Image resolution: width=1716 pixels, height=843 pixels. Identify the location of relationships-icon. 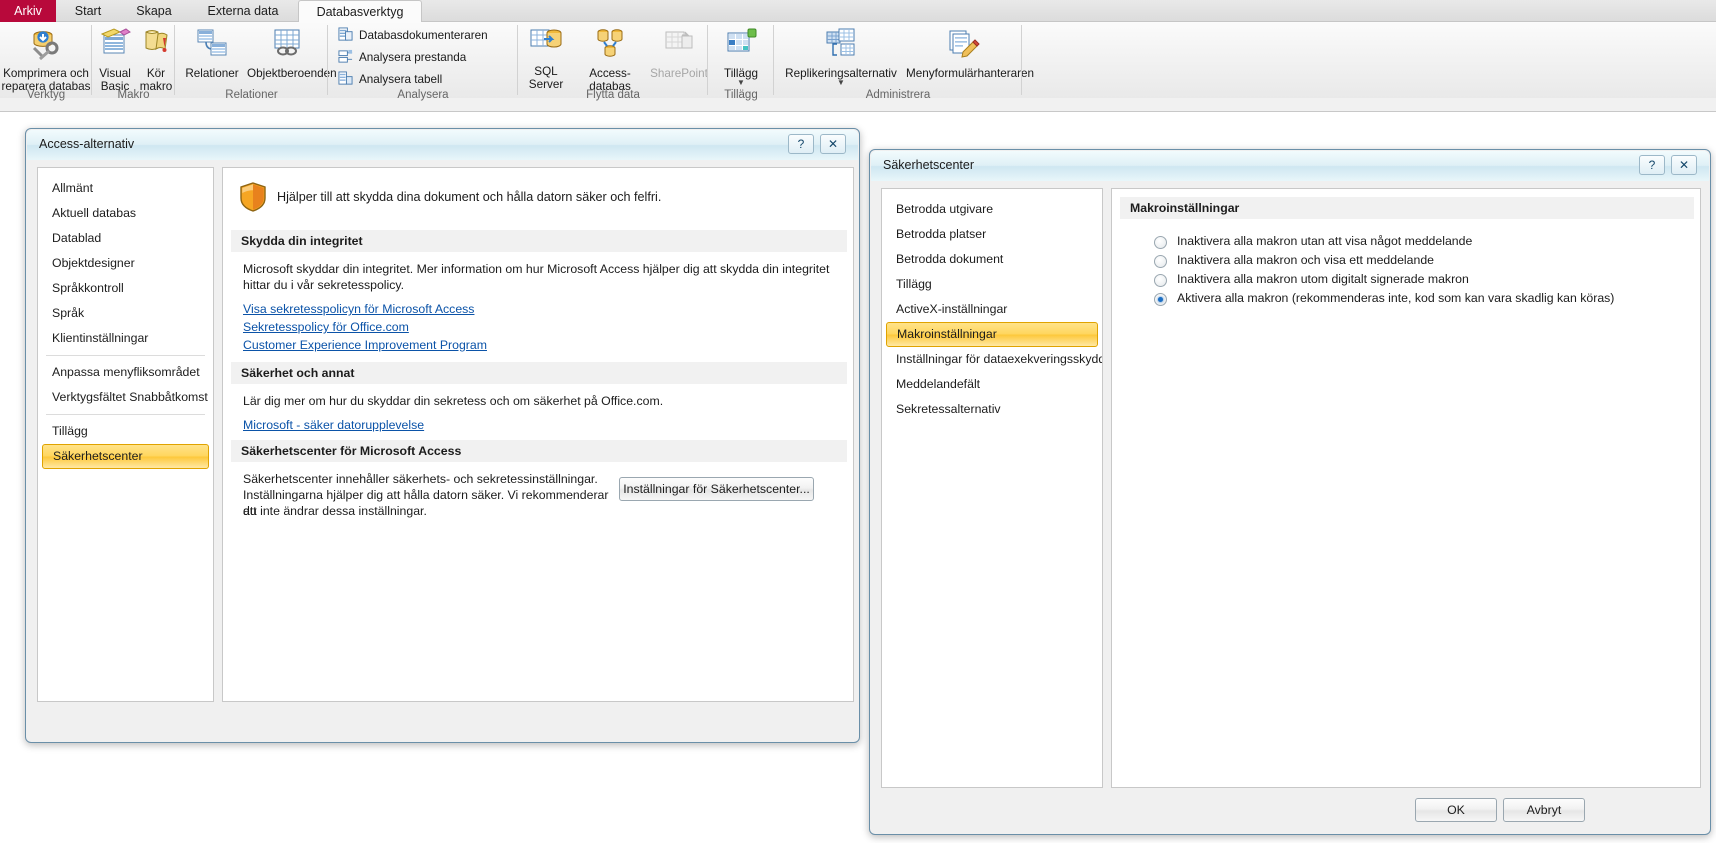
(212, 45).